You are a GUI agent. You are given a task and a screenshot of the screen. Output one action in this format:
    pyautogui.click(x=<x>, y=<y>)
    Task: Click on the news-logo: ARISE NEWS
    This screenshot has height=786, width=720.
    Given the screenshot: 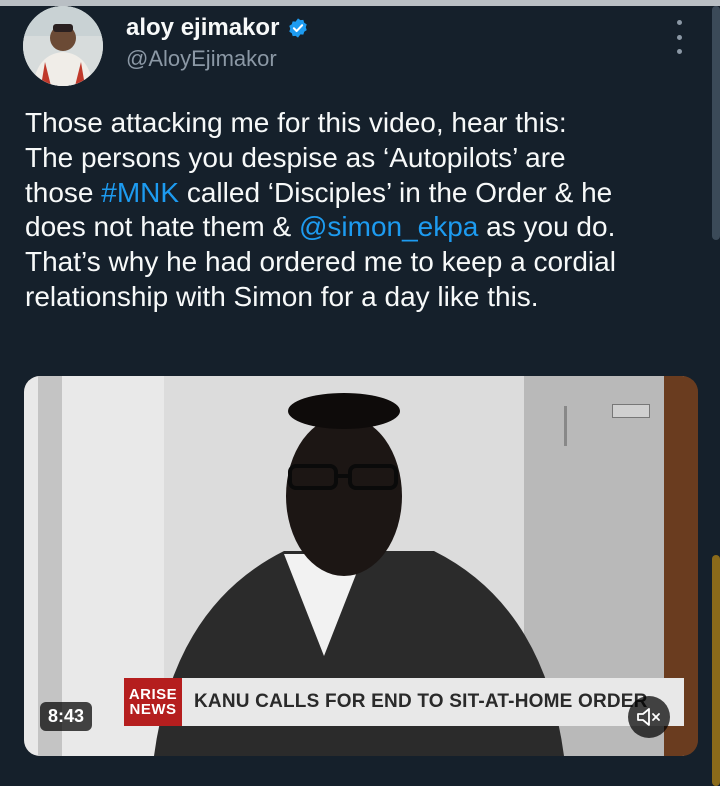 What is the action you would take?
    pyautogui.click(x=153, y=702)
    